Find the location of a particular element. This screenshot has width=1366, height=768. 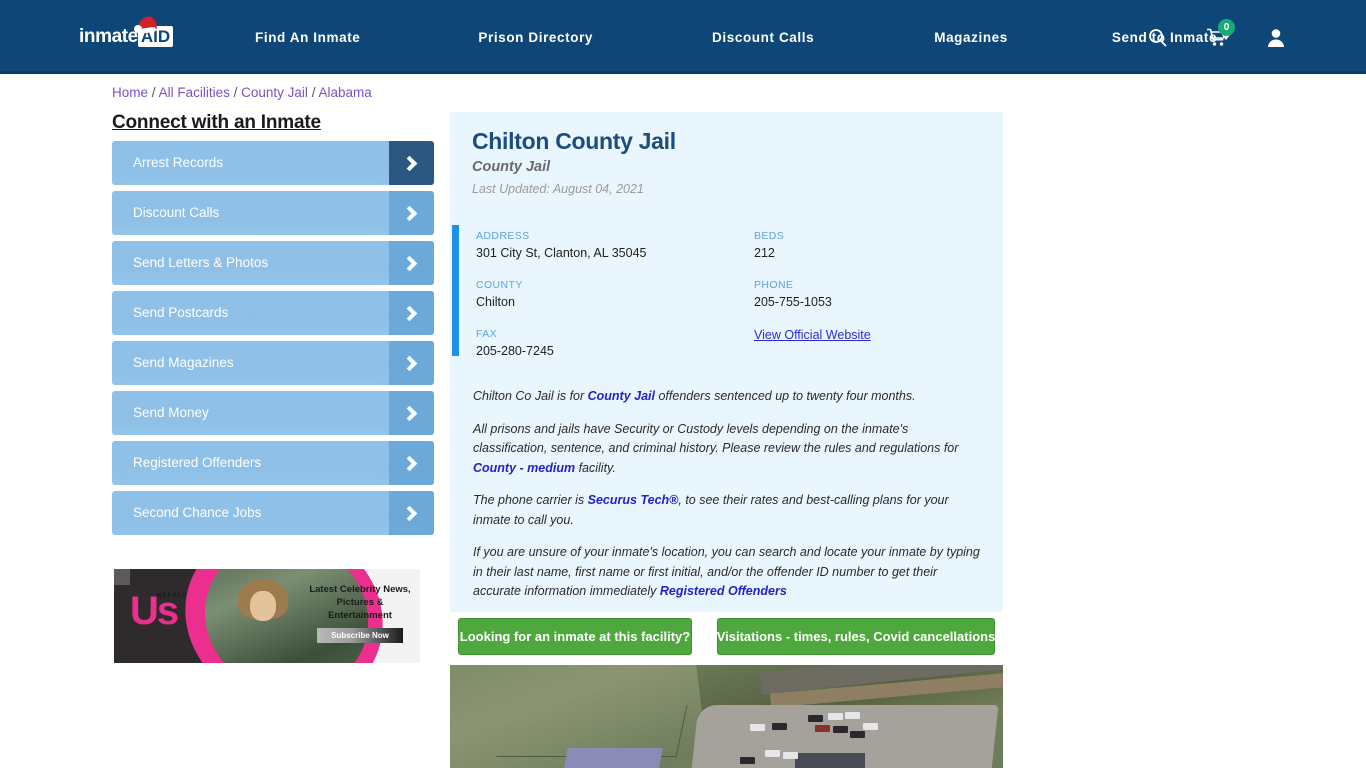

link-registered-offenders: Registered Offenders is located at coordinates (723, 591).